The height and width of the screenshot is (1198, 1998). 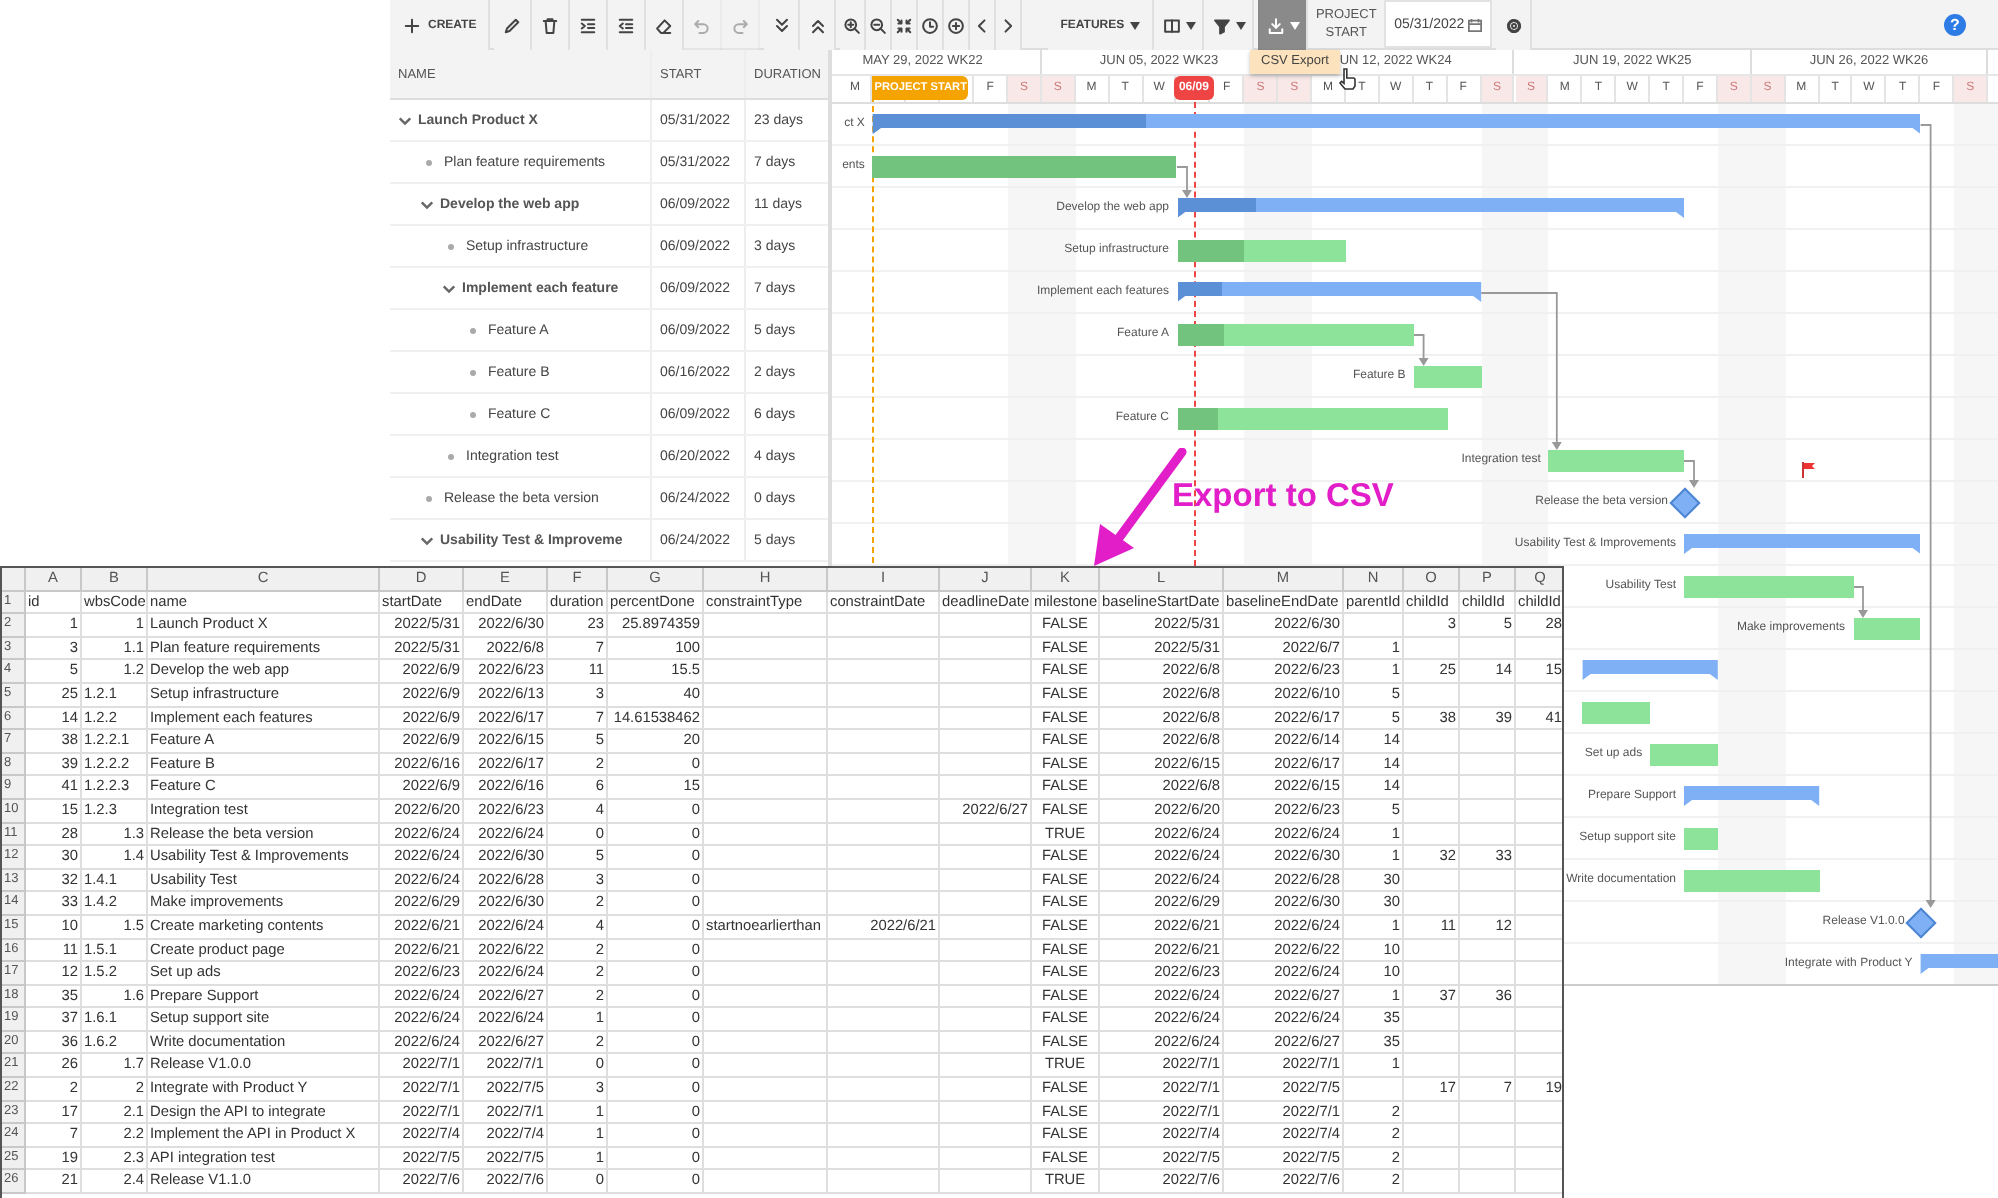 I want to click on clock-button, so click(x=931, y=25).